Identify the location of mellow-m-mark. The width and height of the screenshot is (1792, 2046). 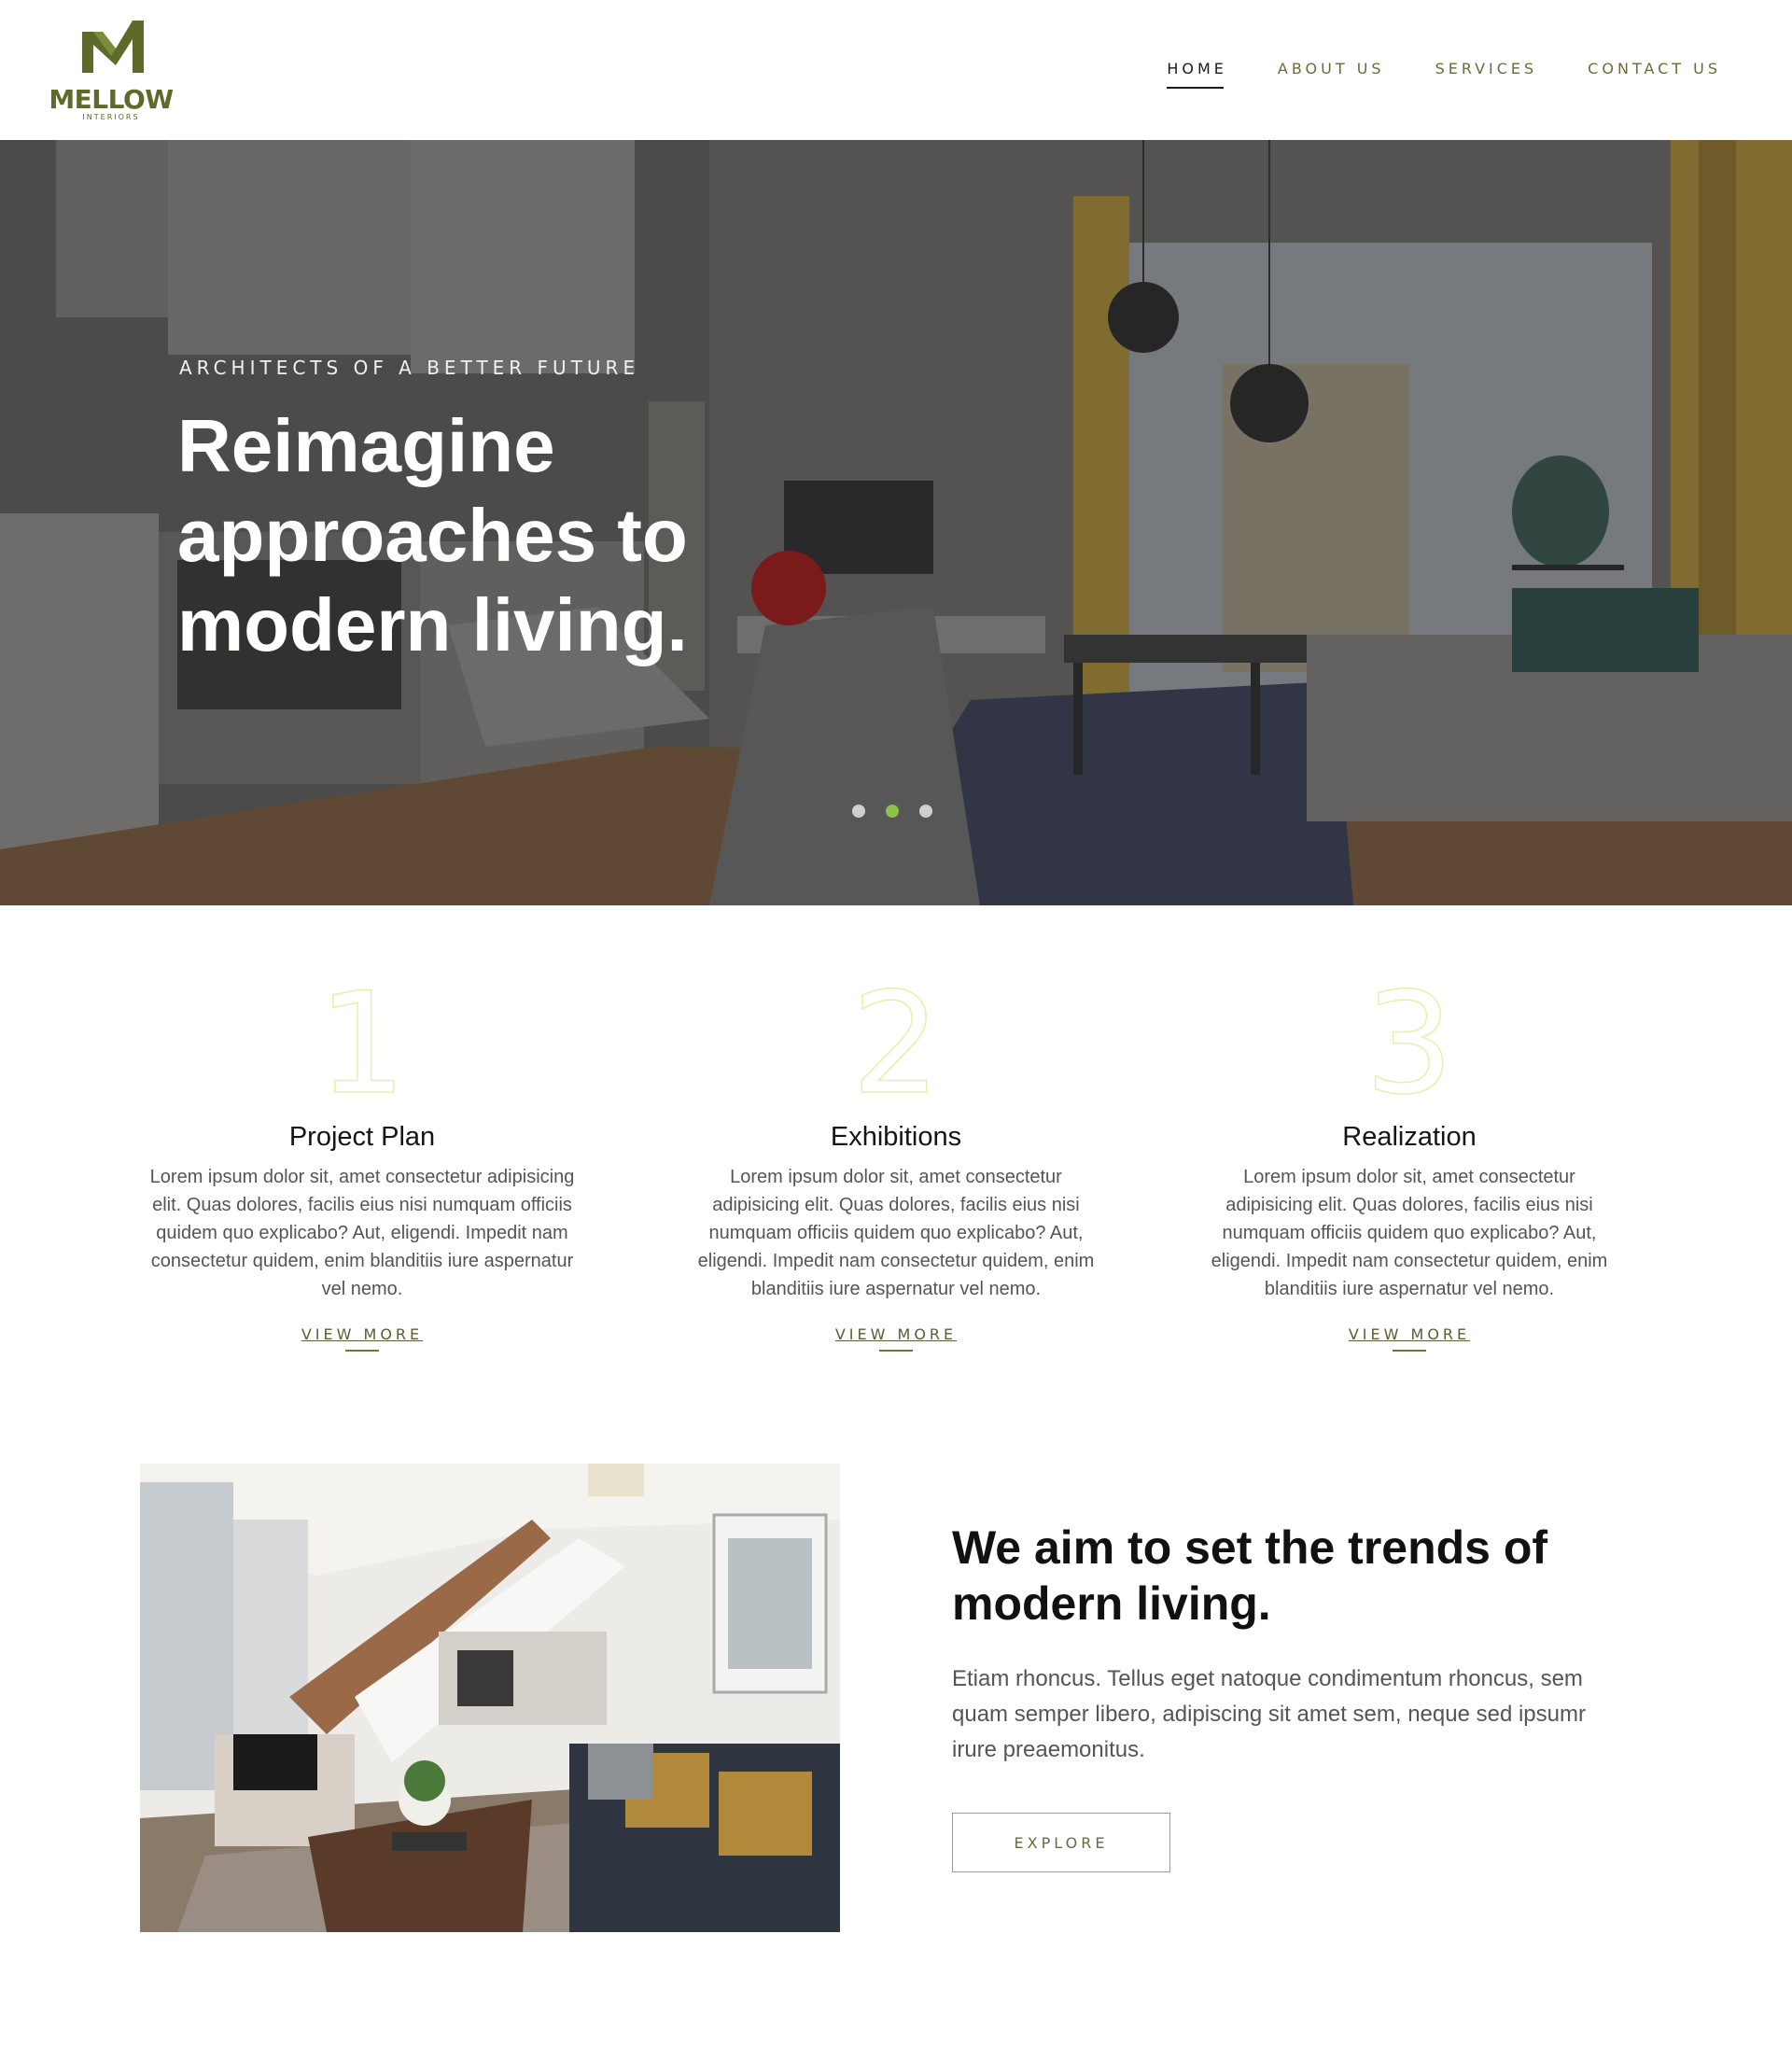
(113, 47).